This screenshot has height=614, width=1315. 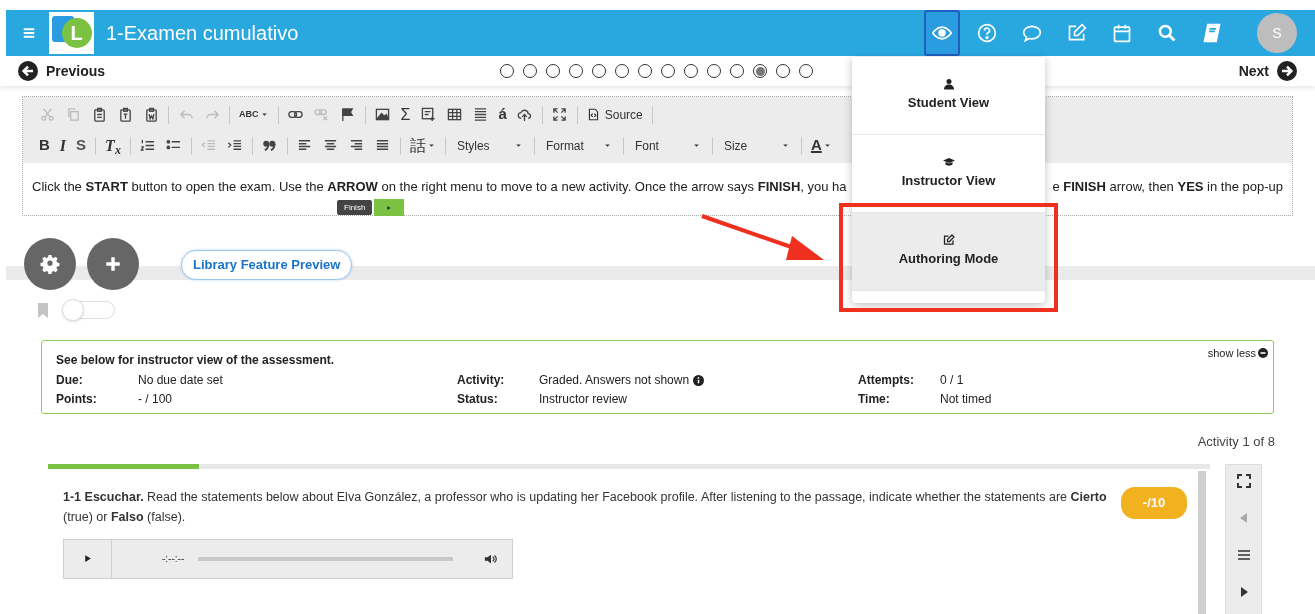 What do you see at coordinates (63, 145) in the screenshot?
I see `format-button: I` at bounding box center [63, 145].